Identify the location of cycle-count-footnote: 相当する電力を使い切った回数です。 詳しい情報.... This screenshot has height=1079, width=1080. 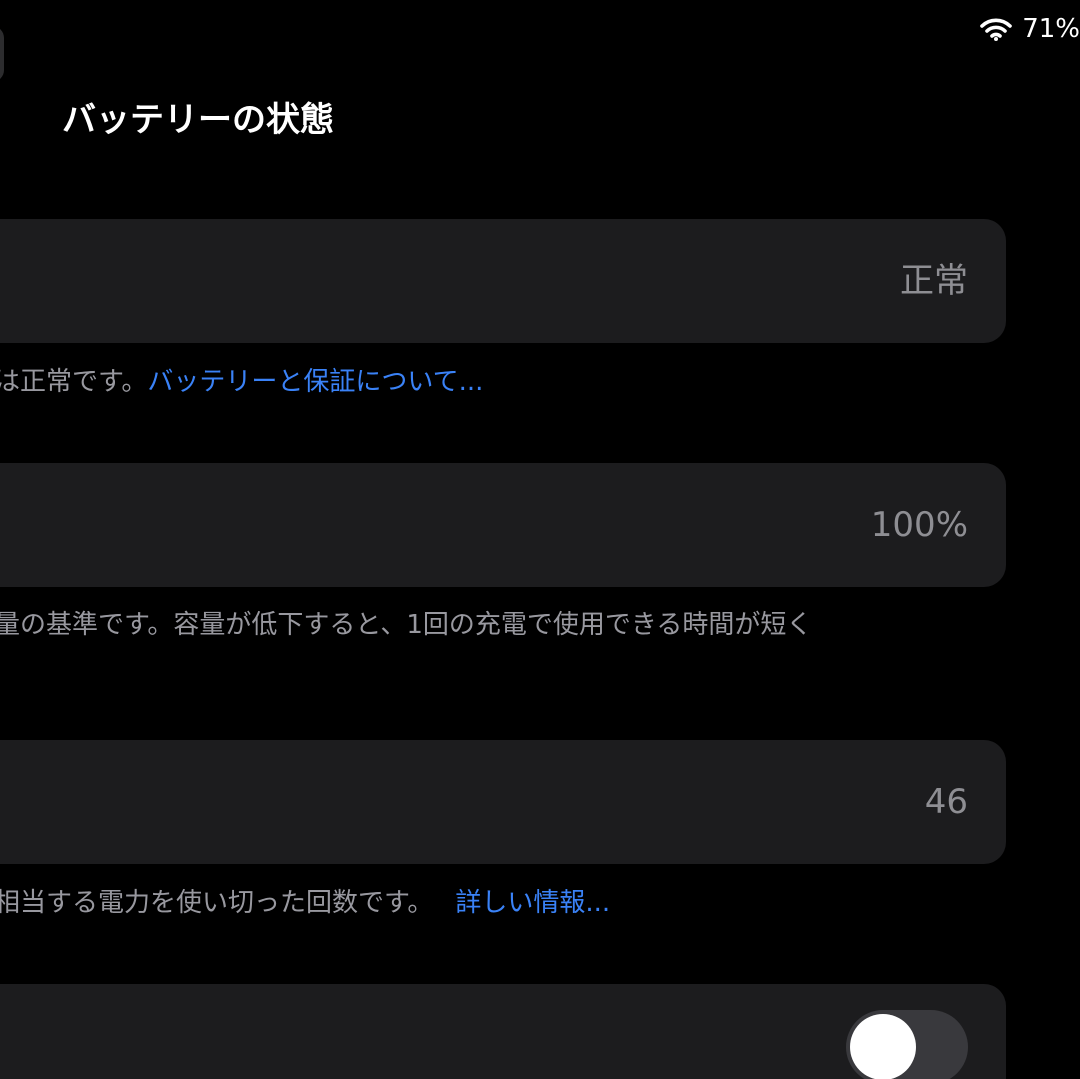
(305, 903).